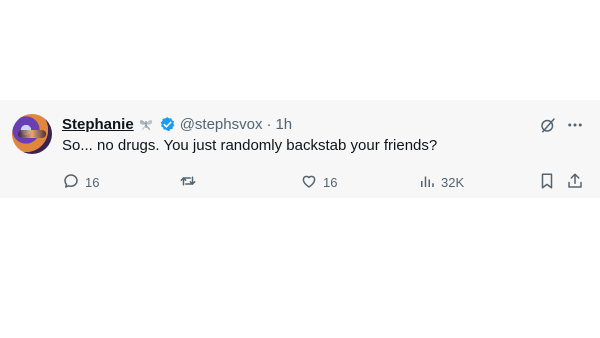 This screenshot has width=600, height=338. I want to click on reply-count: 16, so click(92, 182).